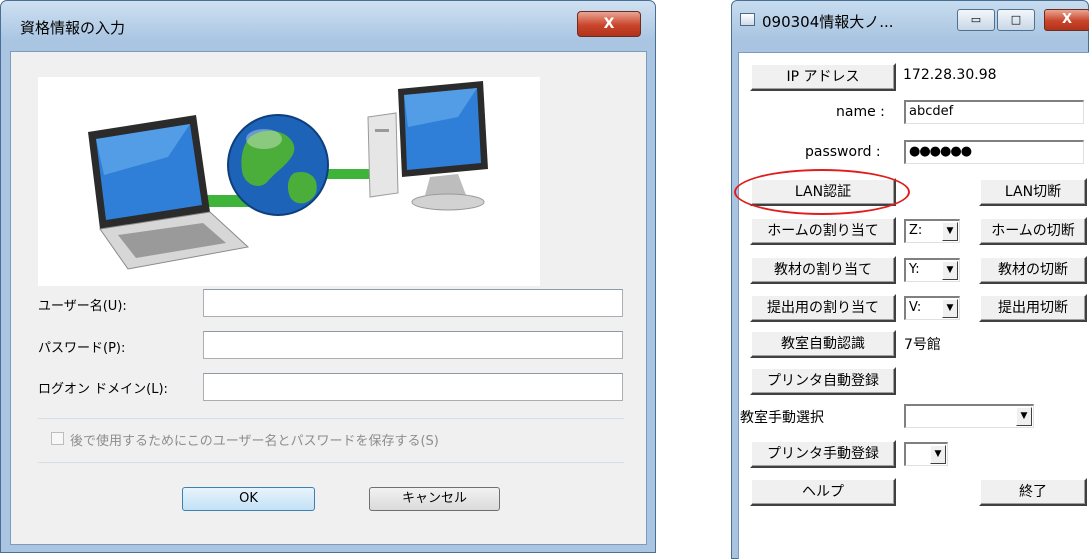 This screenshot has height=559, width=1089. What do you see at coordinates (413, 303) in the screenshot?
I see `username-field` at bounding box center [413, 303].